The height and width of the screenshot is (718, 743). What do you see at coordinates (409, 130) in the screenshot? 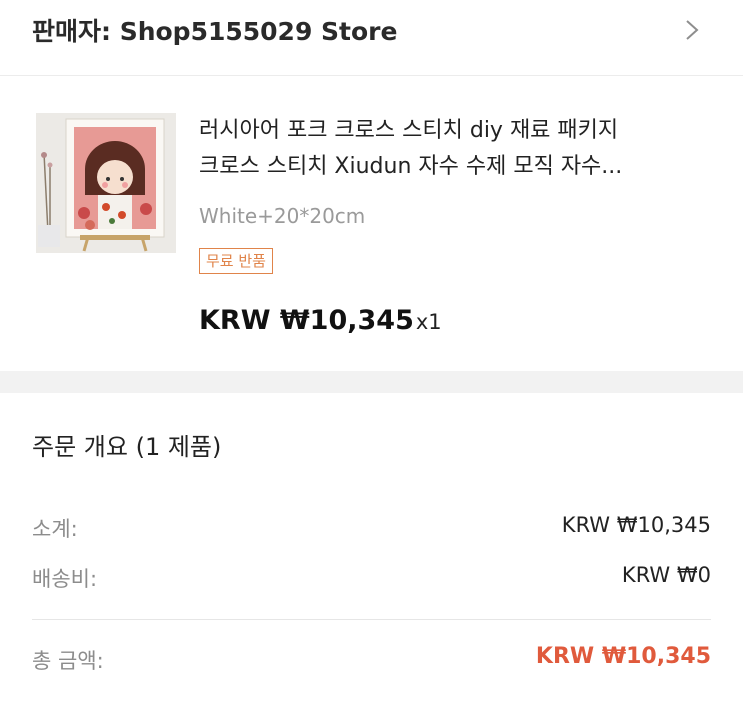
I see `product-title-line-1: 러시아어 포크 크로스 스티치 diy 재료 패키지` at bounding box center [409, 130].